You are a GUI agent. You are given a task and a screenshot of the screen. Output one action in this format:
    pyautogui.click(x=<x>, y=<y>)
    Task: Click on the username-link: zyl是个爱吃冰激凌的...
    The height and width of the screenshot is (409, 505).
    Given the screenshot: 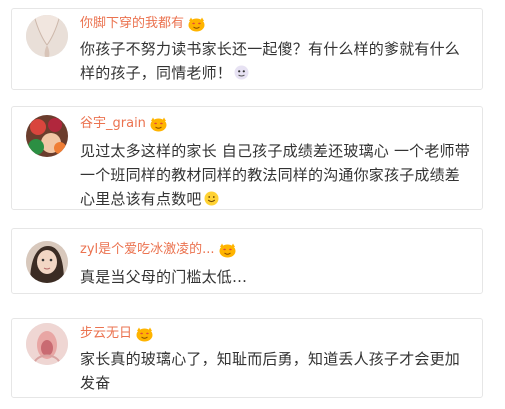 What is the action you would take?
    pyautogui.click(x=147, y=250)
    